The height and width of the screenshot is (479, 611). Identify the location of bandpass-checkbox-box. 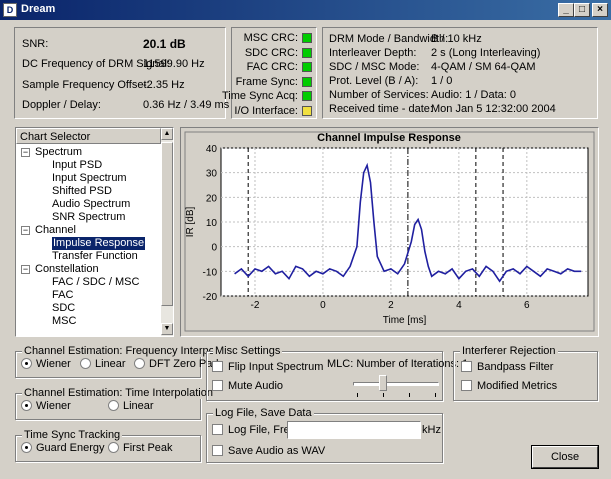
(466, 366).